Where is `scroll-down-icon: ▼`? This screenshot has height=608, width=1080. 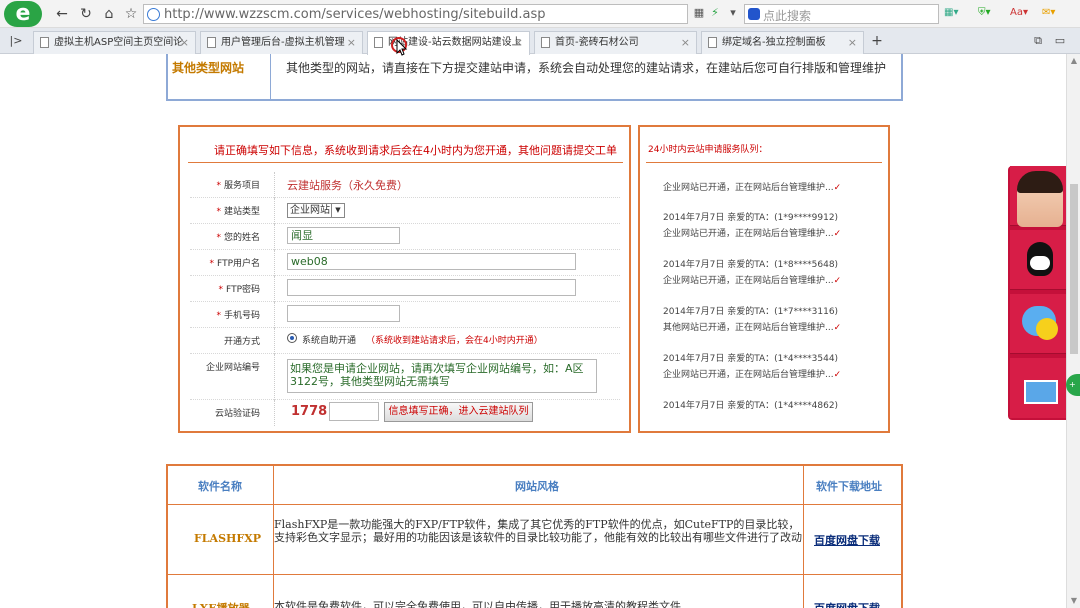
scroll-down-icon: ▼ is located at coordinates (1074, 601).